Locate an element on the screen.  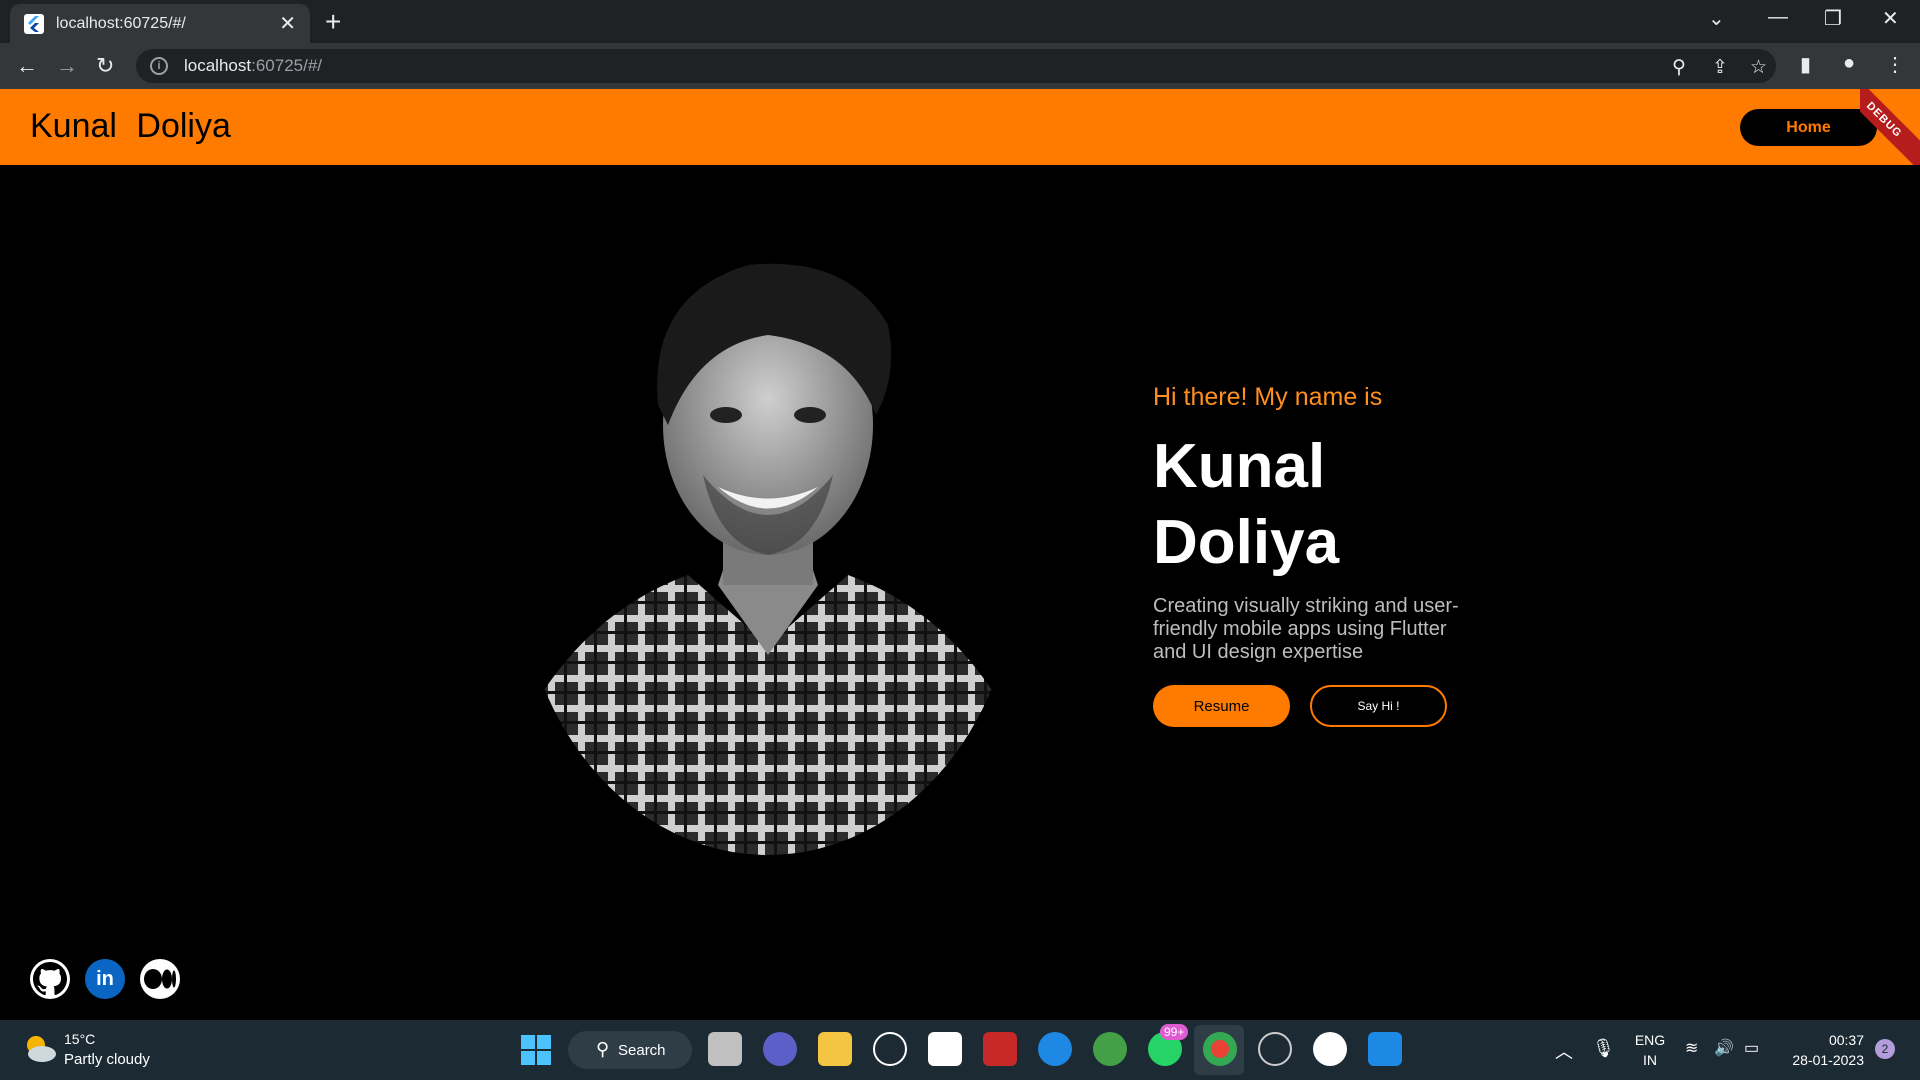
microsoft-store-icon is located at coordinates (945, 1049).